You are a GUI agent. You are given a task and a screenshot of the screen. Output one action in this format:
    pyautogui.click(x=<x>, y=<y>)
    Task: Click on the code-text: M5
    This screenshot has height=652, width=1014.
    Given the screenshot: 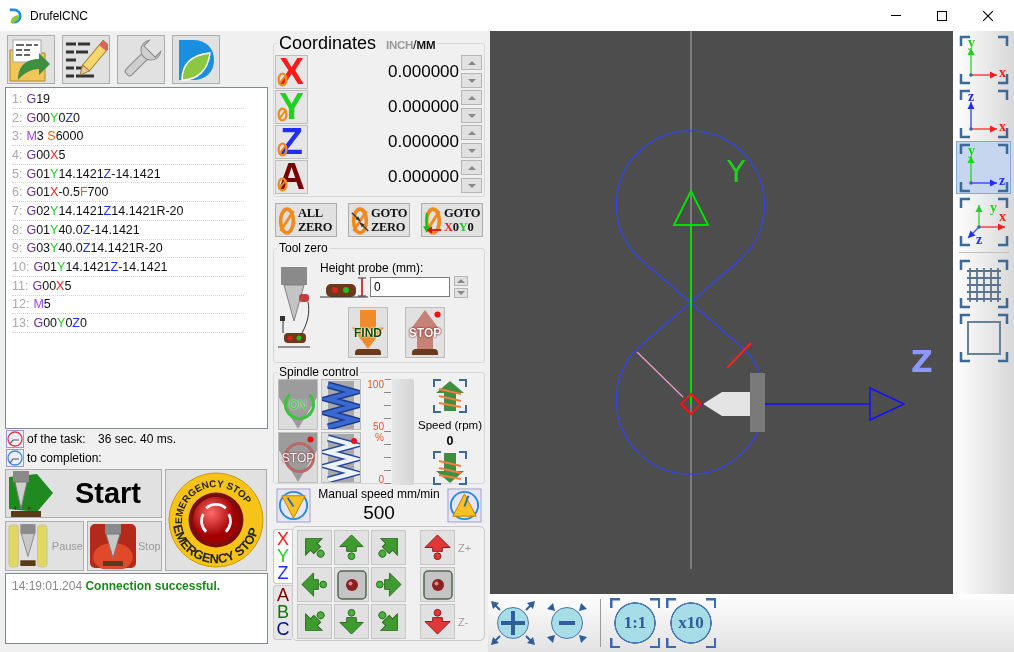 What is the action you would take?
    pyautogui.click(x=42, y=304)
    